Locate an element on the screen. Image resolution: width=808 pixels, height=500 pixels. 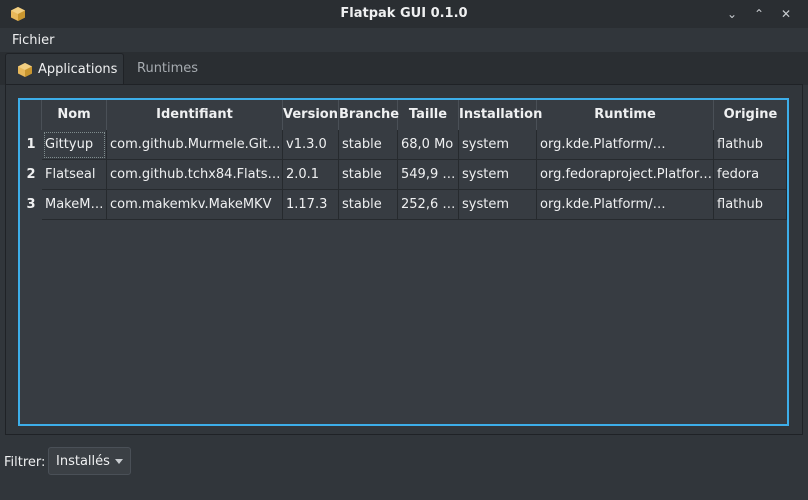
column-header-version: Version is located at coordinates (311, 115).